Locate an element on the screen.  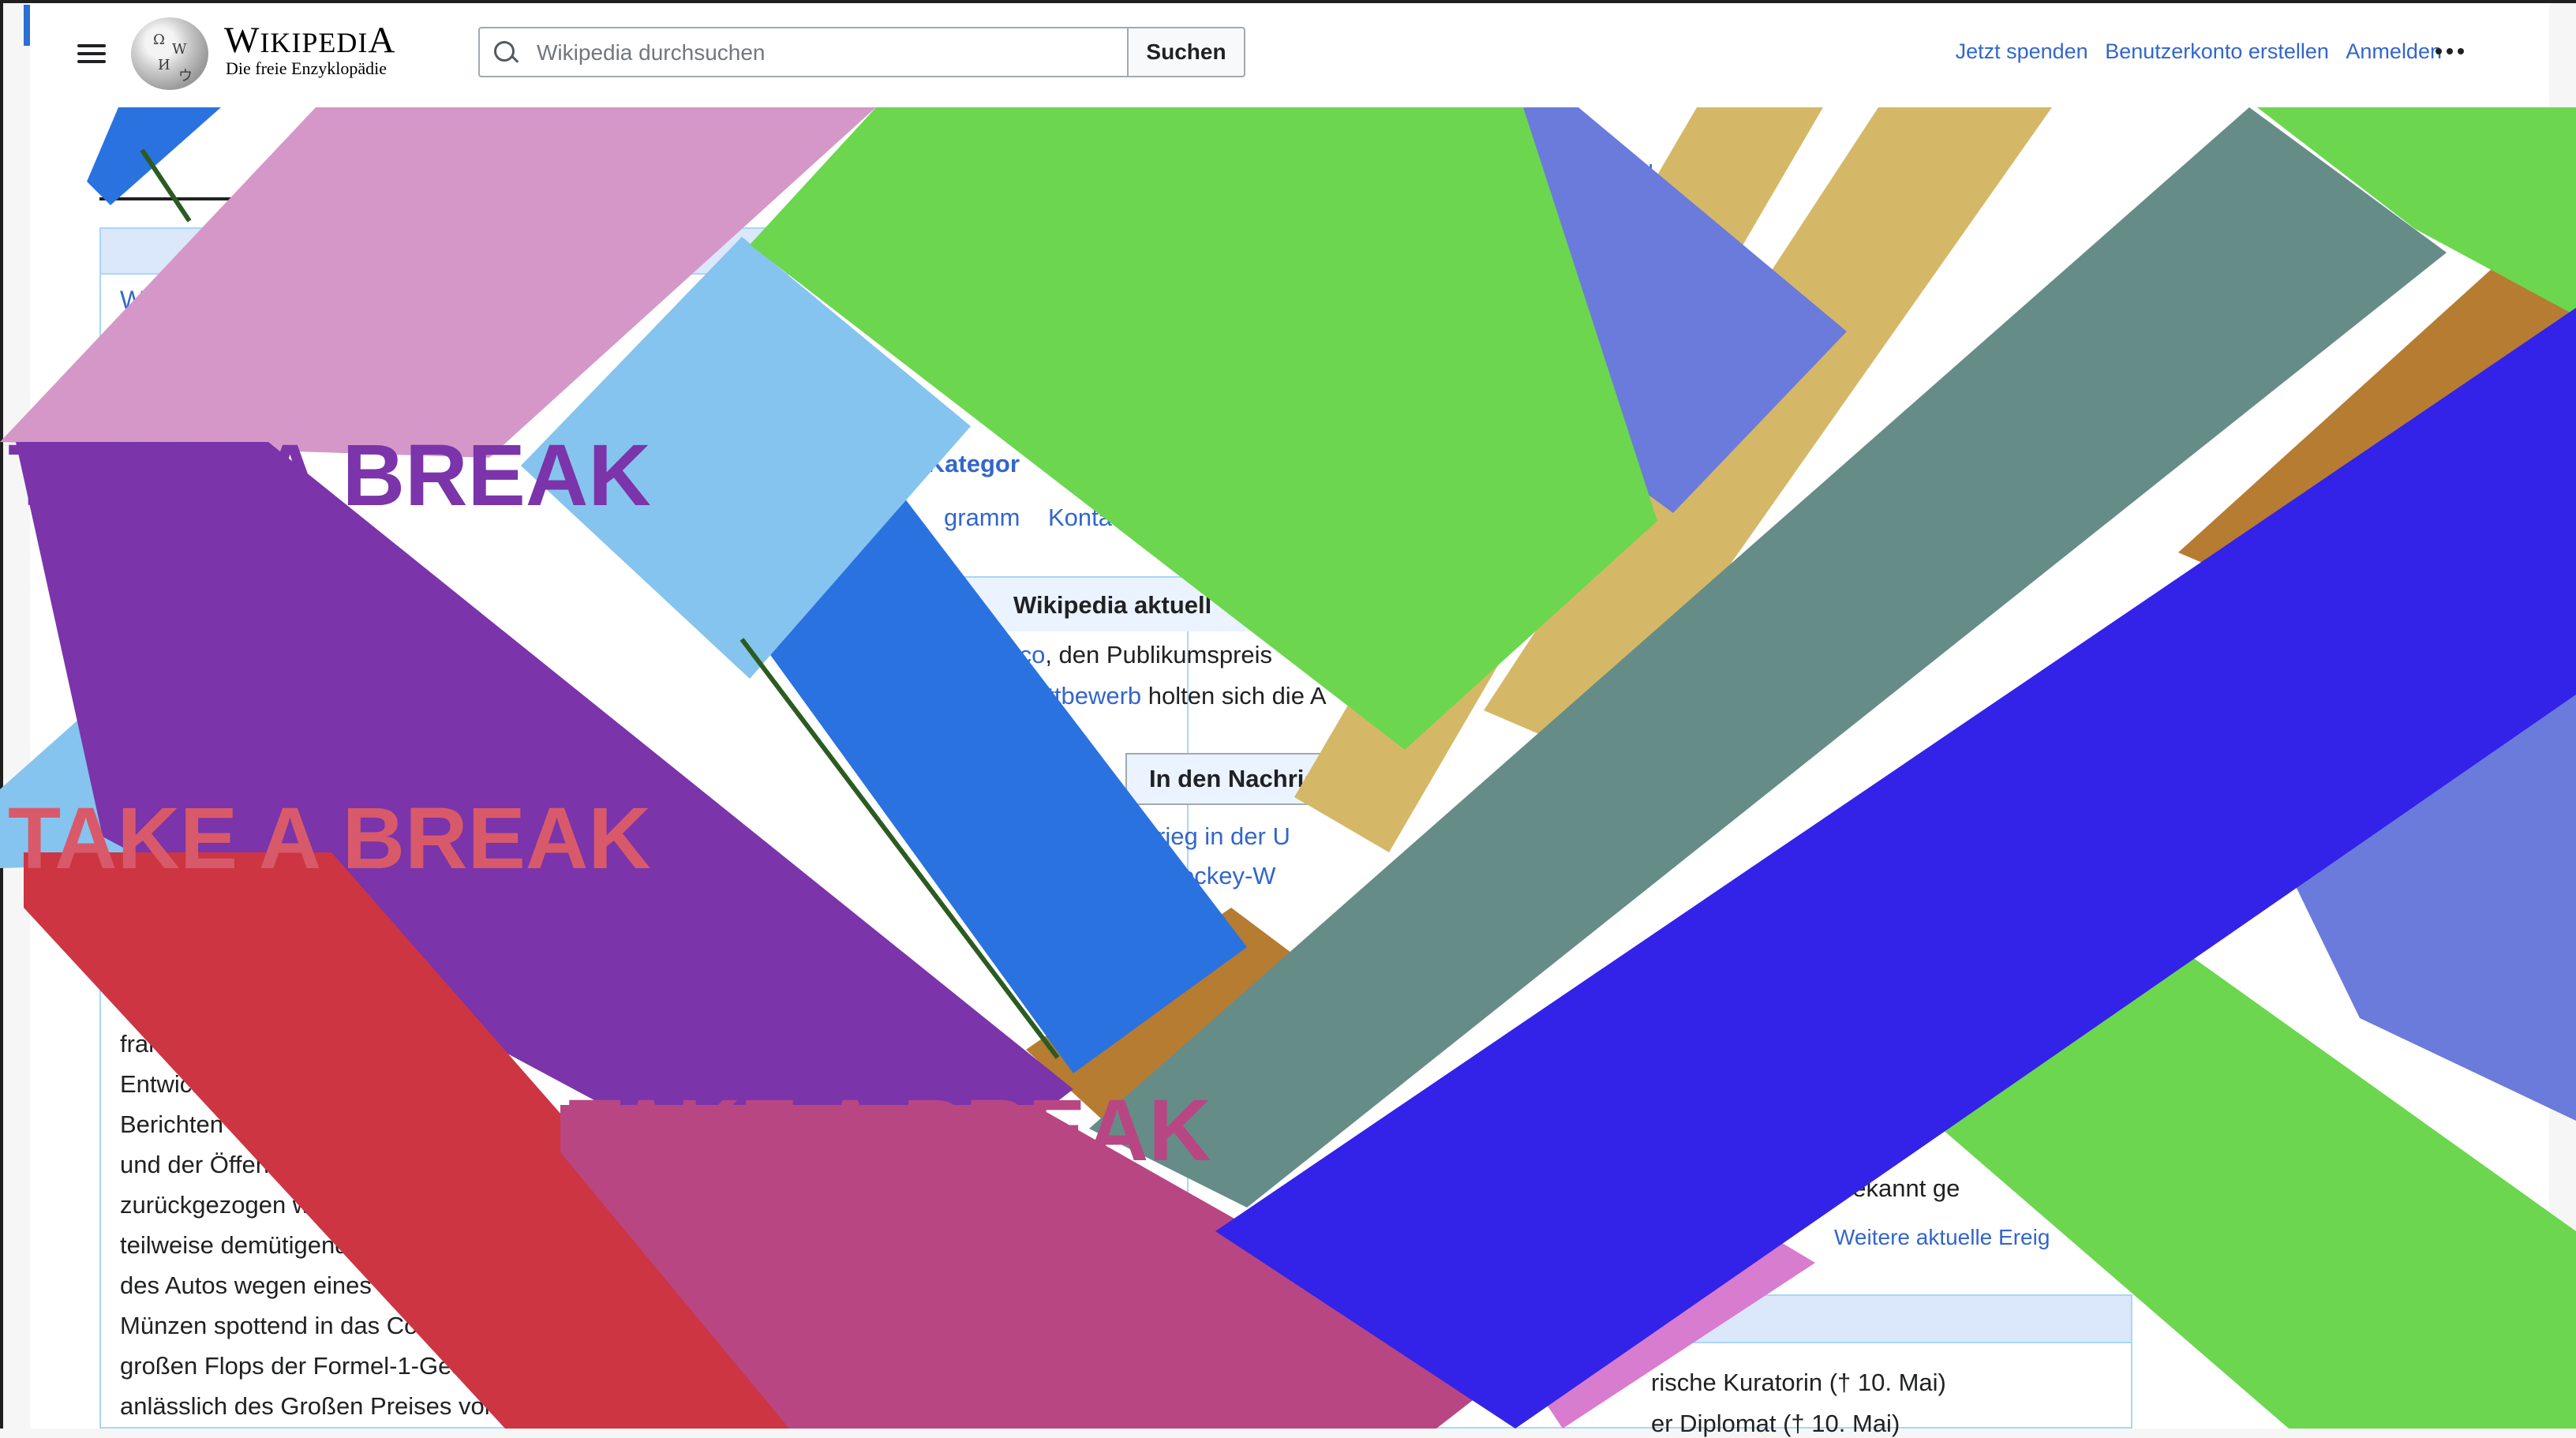
text-sieg: Sieg is located at coordinates (145, 654).